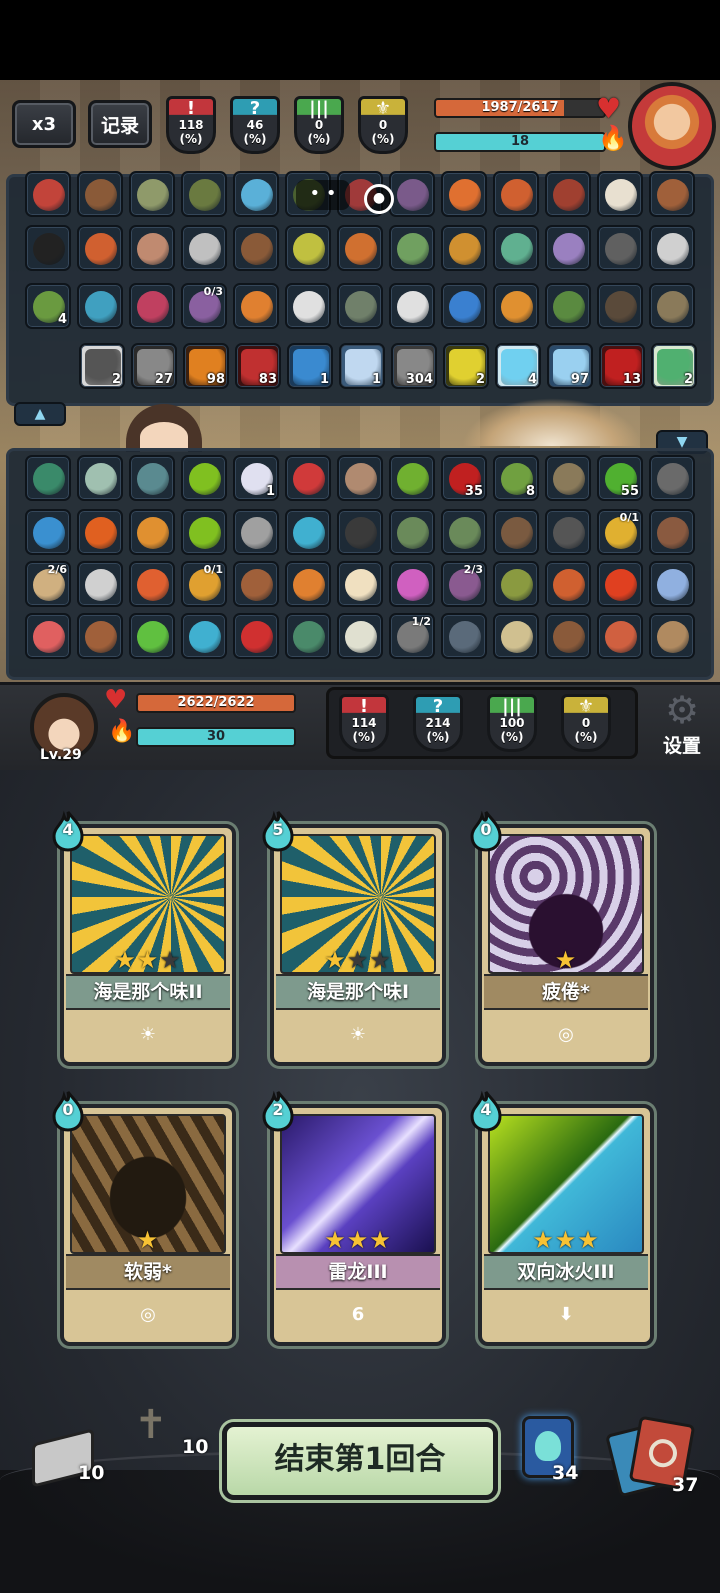 The height and width of the screenshot is (1593, 720). Describe the element at coordinates (48, 584) in the screenshot. I see `item-slot: 2/6` at that location.